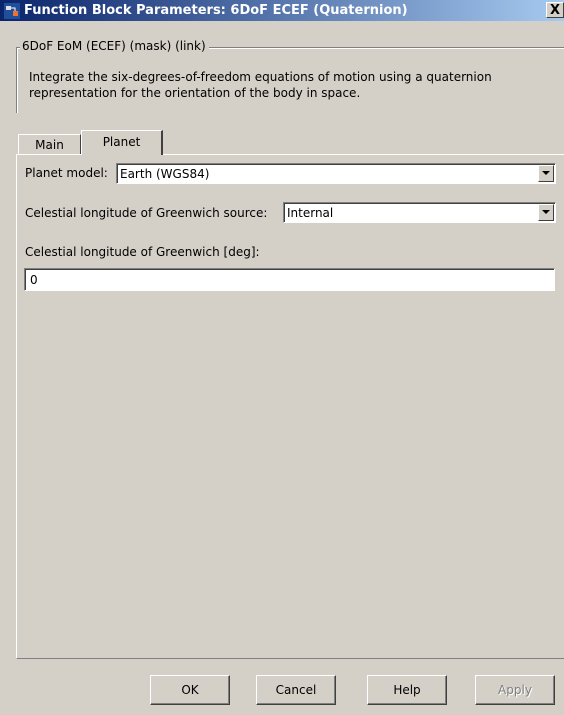  What do you see at coordinates (190, 690) in the screenshot?
I see `ok-button: OK` at bounding box center [190, 690].